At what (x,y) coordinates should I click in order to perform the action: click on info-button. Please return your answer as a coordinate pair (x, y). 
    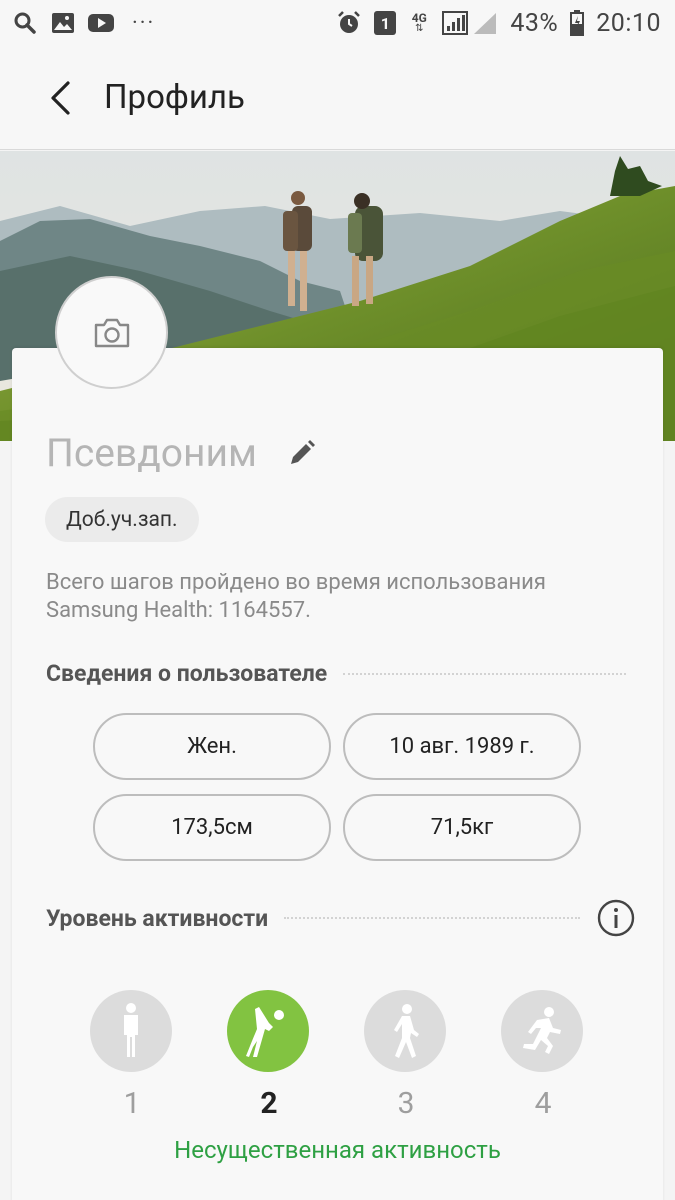
    Looking at the image, I should click on (616, 918).